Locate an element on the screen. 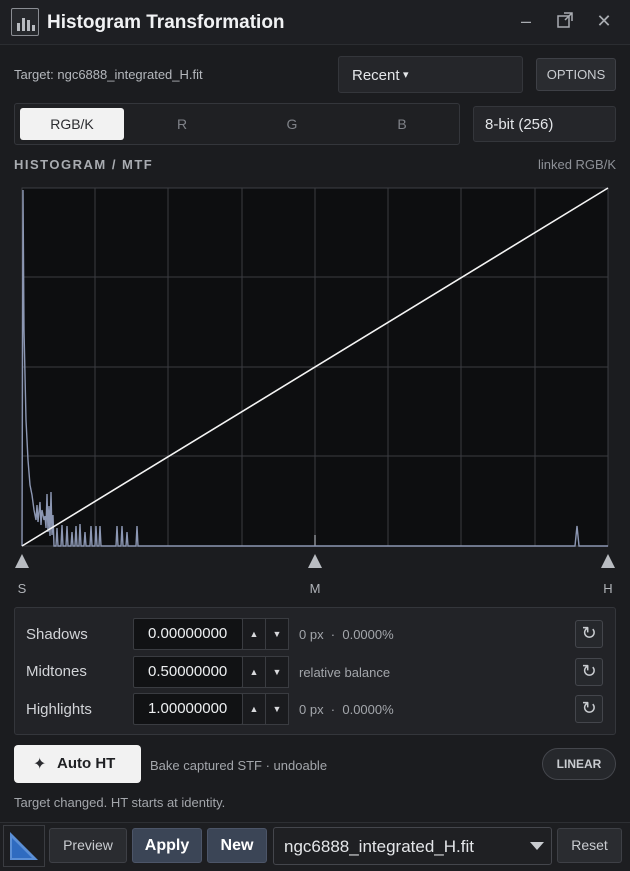 This screenshot has width=630, height=871. shadows-info: 0 px · 0.0000% is located at coordinates (346, 634).